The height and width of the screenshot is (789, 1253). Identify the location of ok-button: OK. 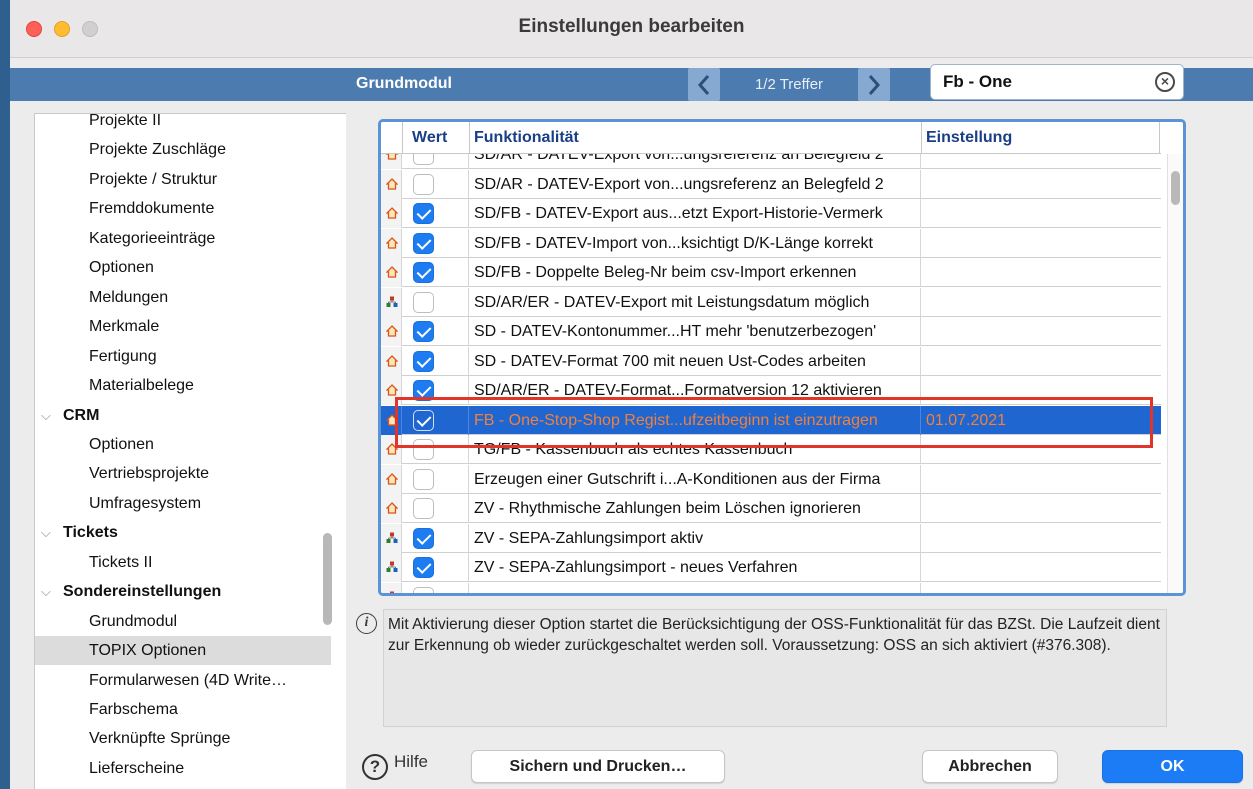
(1172, 766).